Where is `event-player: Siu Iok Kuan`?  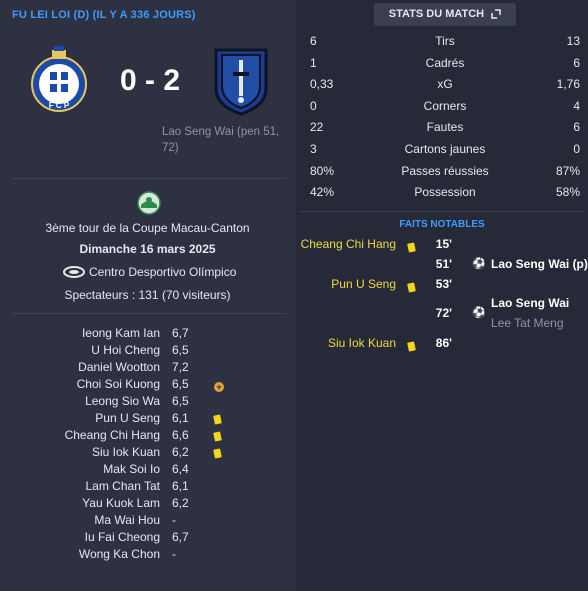
event-player: Siu Iok Kuan is located at coordinates (362, 343).